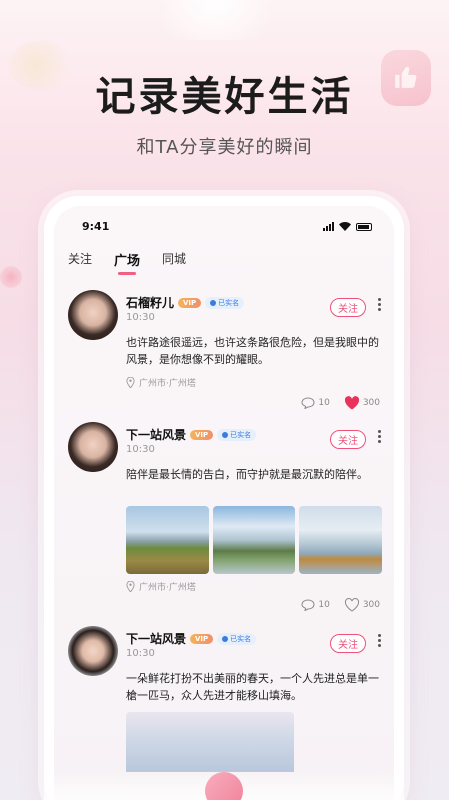 This screenshot has width=449, height=800. I want to click on top-highlight, so click(215, 20).